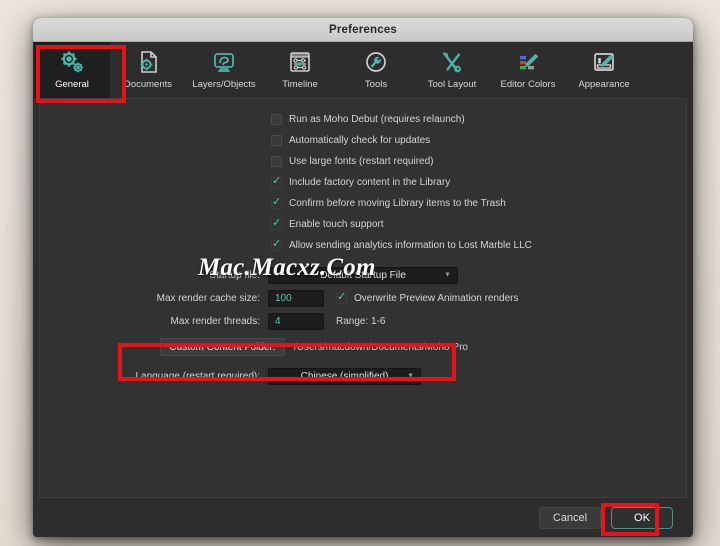 Image resolution: width=720 pixels, height=546 pixels. What do you see at coordinates (276, 181) in the screenshot?
I see `checkbox-include-factory-content` at bounding box center [276, 181].